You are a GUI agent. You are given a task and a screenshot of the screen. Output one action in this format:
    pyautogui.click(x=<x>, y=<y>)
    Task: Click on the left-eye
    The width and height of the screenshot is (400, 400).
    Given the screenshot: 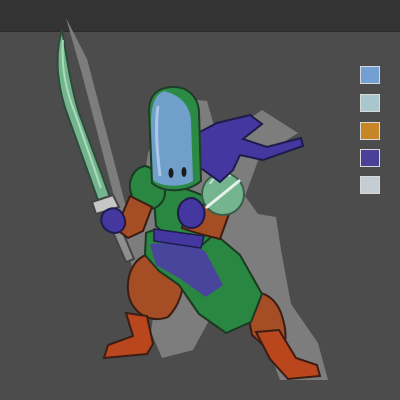 What is the action you would take?
    pyautogui.click(x=171, y=173)
    